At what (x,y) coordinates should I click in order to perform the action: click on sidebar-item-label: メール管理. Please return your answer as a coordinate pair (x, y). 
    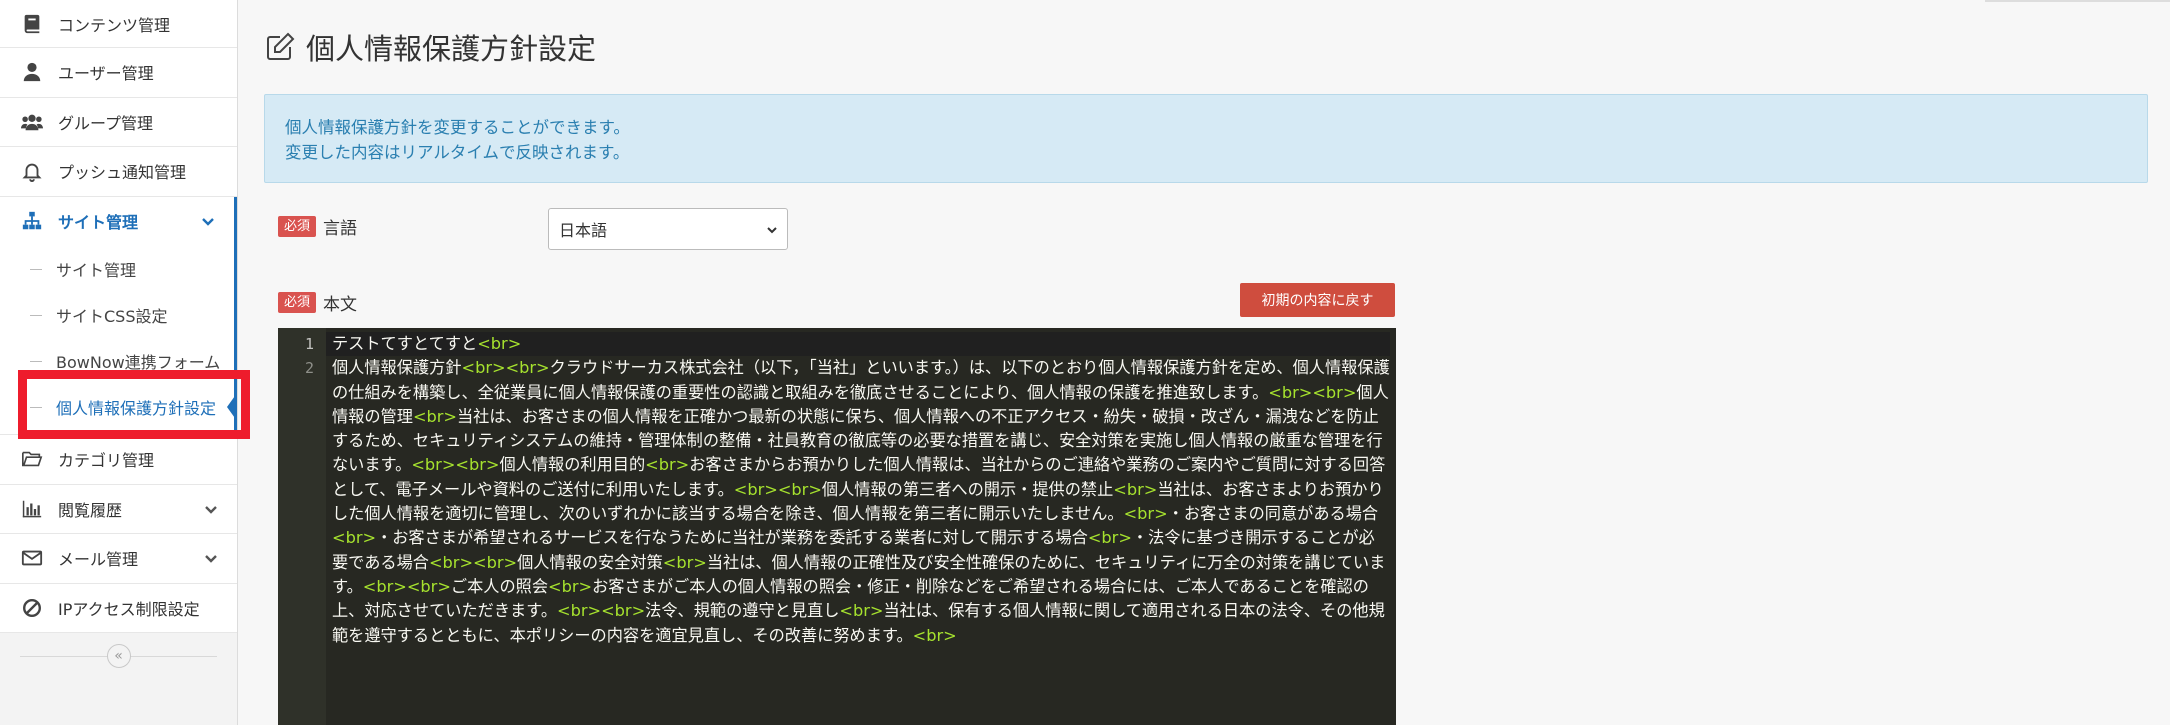
    Looking at the image, I should click on (98, 560).